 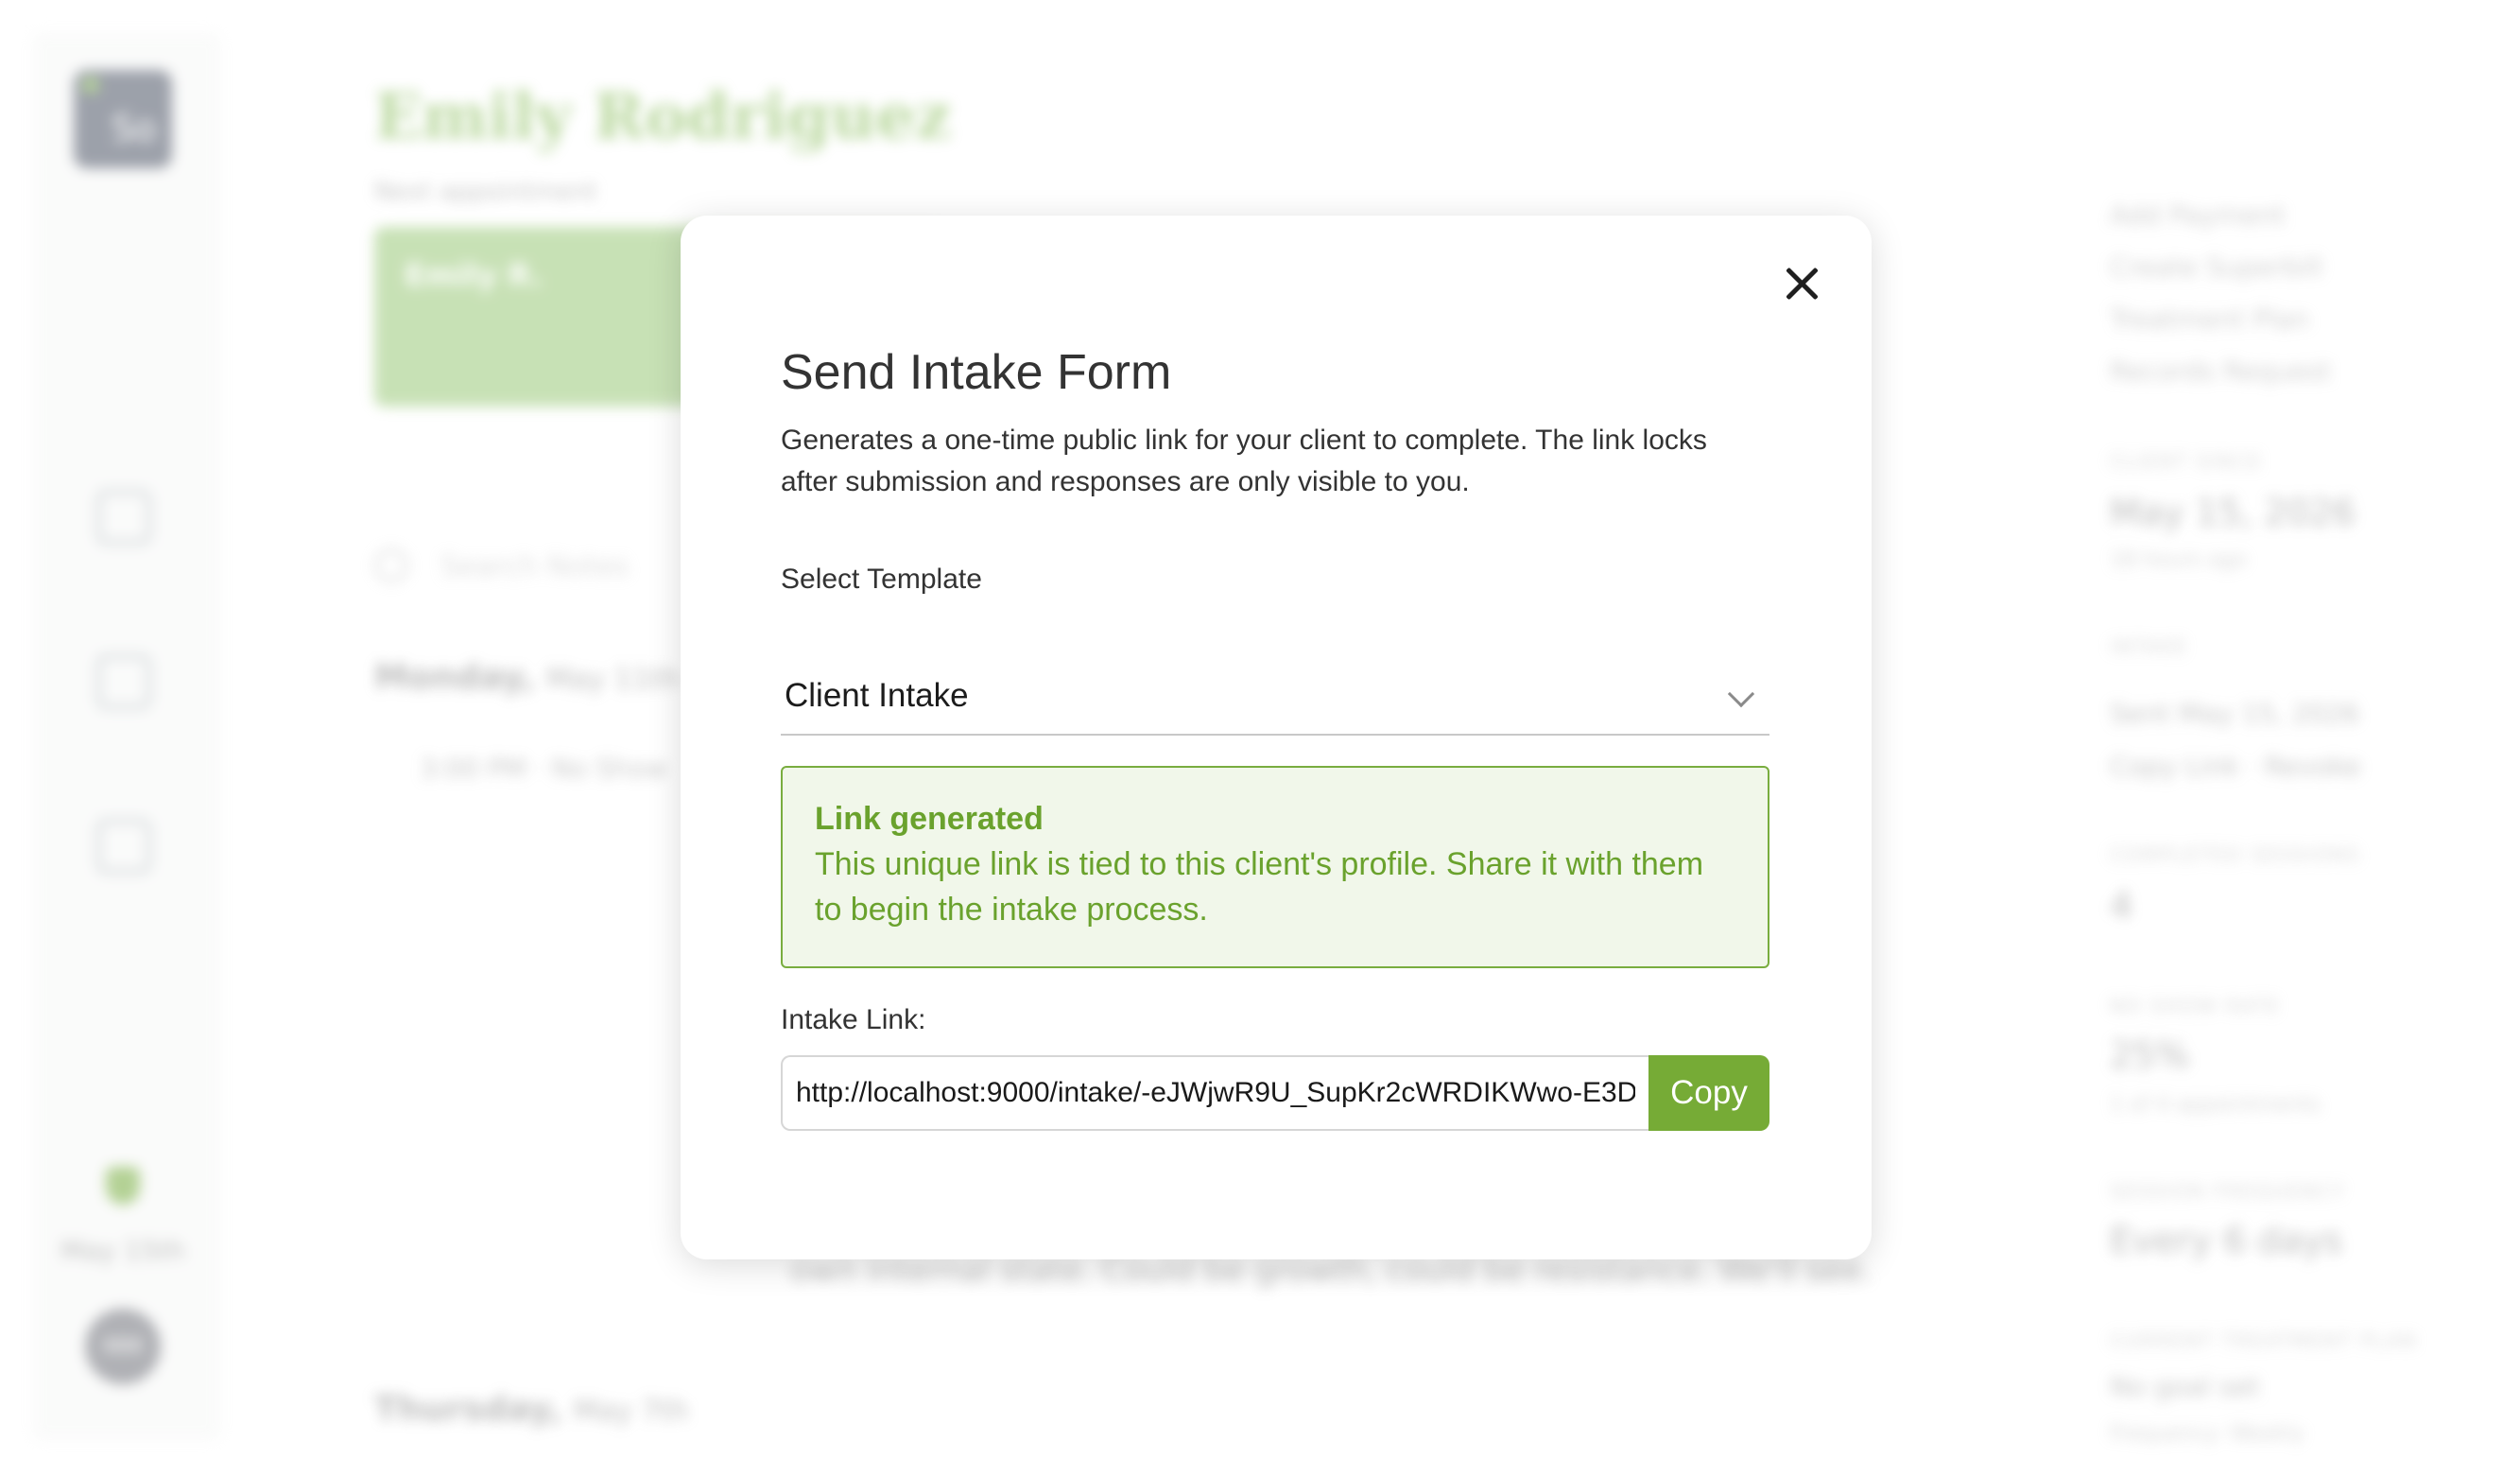 I want to click on client-since-label: CLIENT SINCE, so click(x=2186, y=461).